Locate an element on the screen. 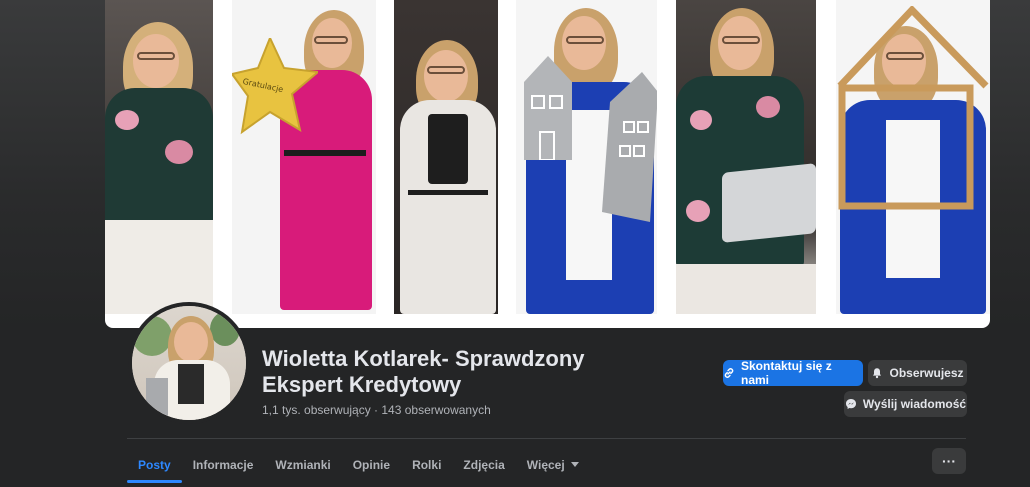 This screenshot has width=1030, height=487. star-balloon-icon: Gratulacje is located at coordinates (275, 86).